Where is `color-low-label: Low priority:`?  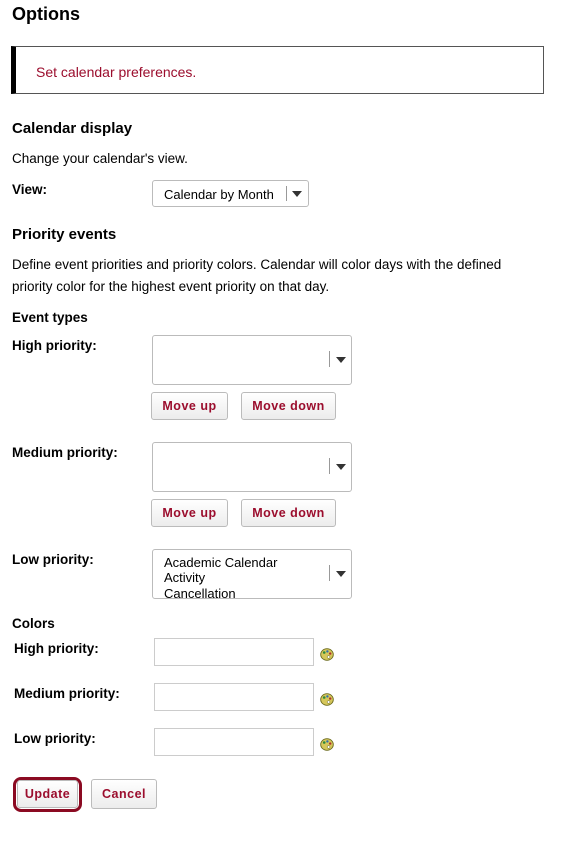
color-low-label: Low priority: is located at coordinates (55, 738).